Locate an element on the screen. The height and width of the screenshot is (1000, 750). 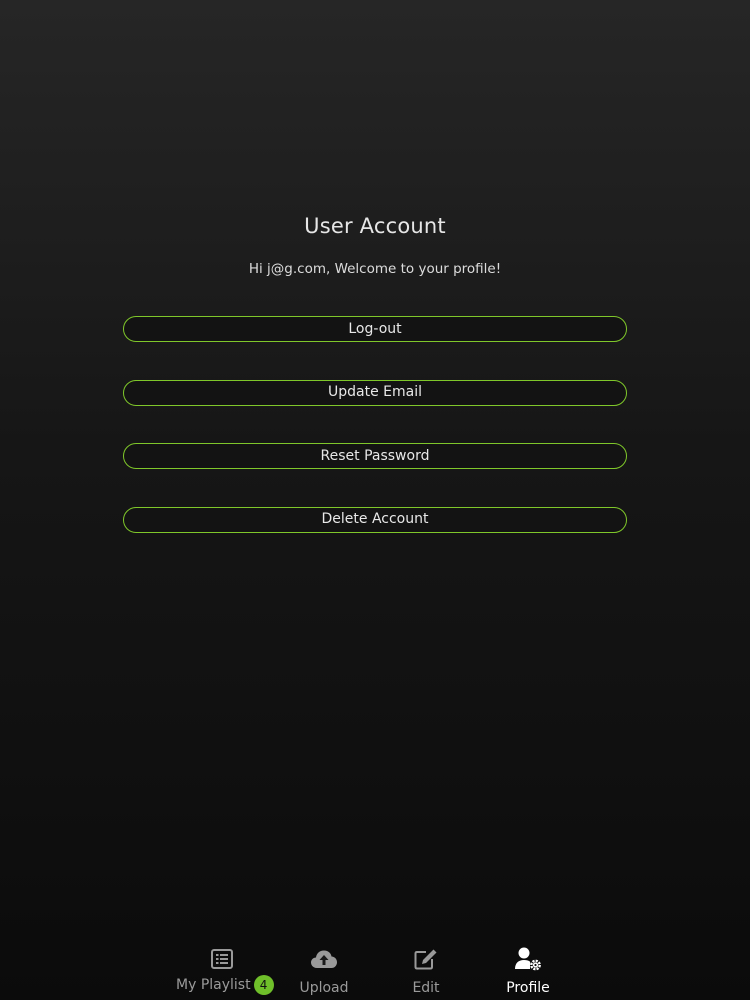
playlist-count-badge: 4 is located at coordinates (263, 985).